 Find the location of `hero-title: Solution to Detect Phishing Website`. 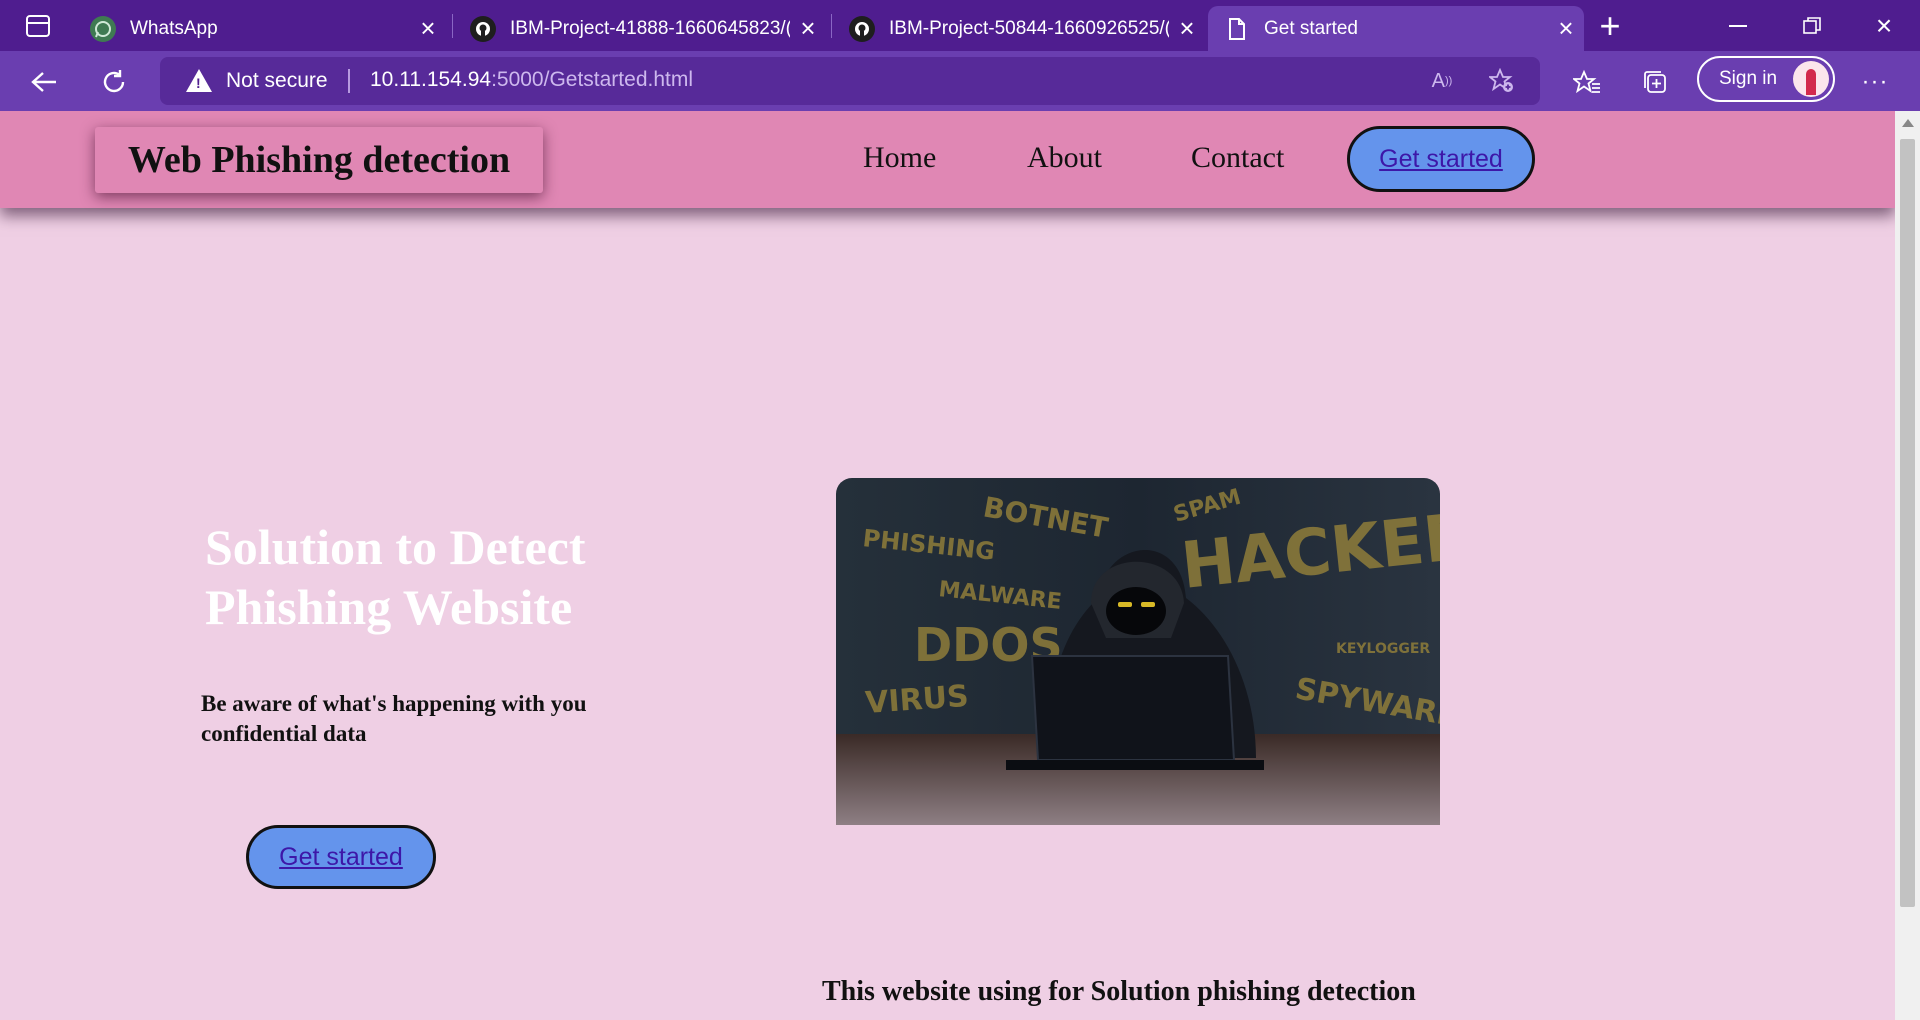

hero-title: Solution to Detect Phishing Website is located at coordinates (395, 577).